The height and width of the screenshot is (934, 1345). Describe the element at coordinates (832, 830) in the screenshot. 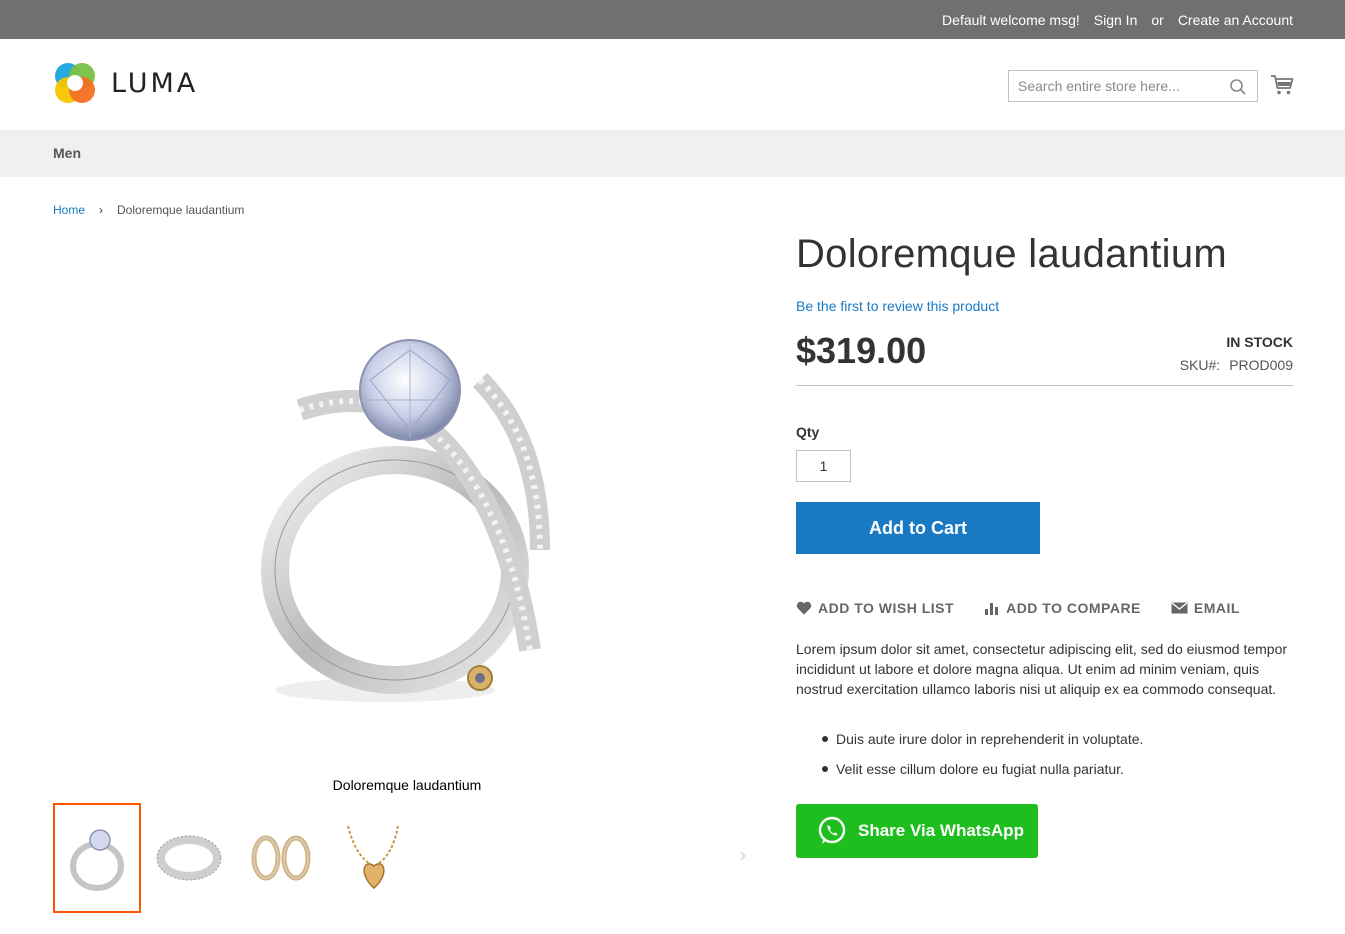

I see `whatsapp-icon` at that location.